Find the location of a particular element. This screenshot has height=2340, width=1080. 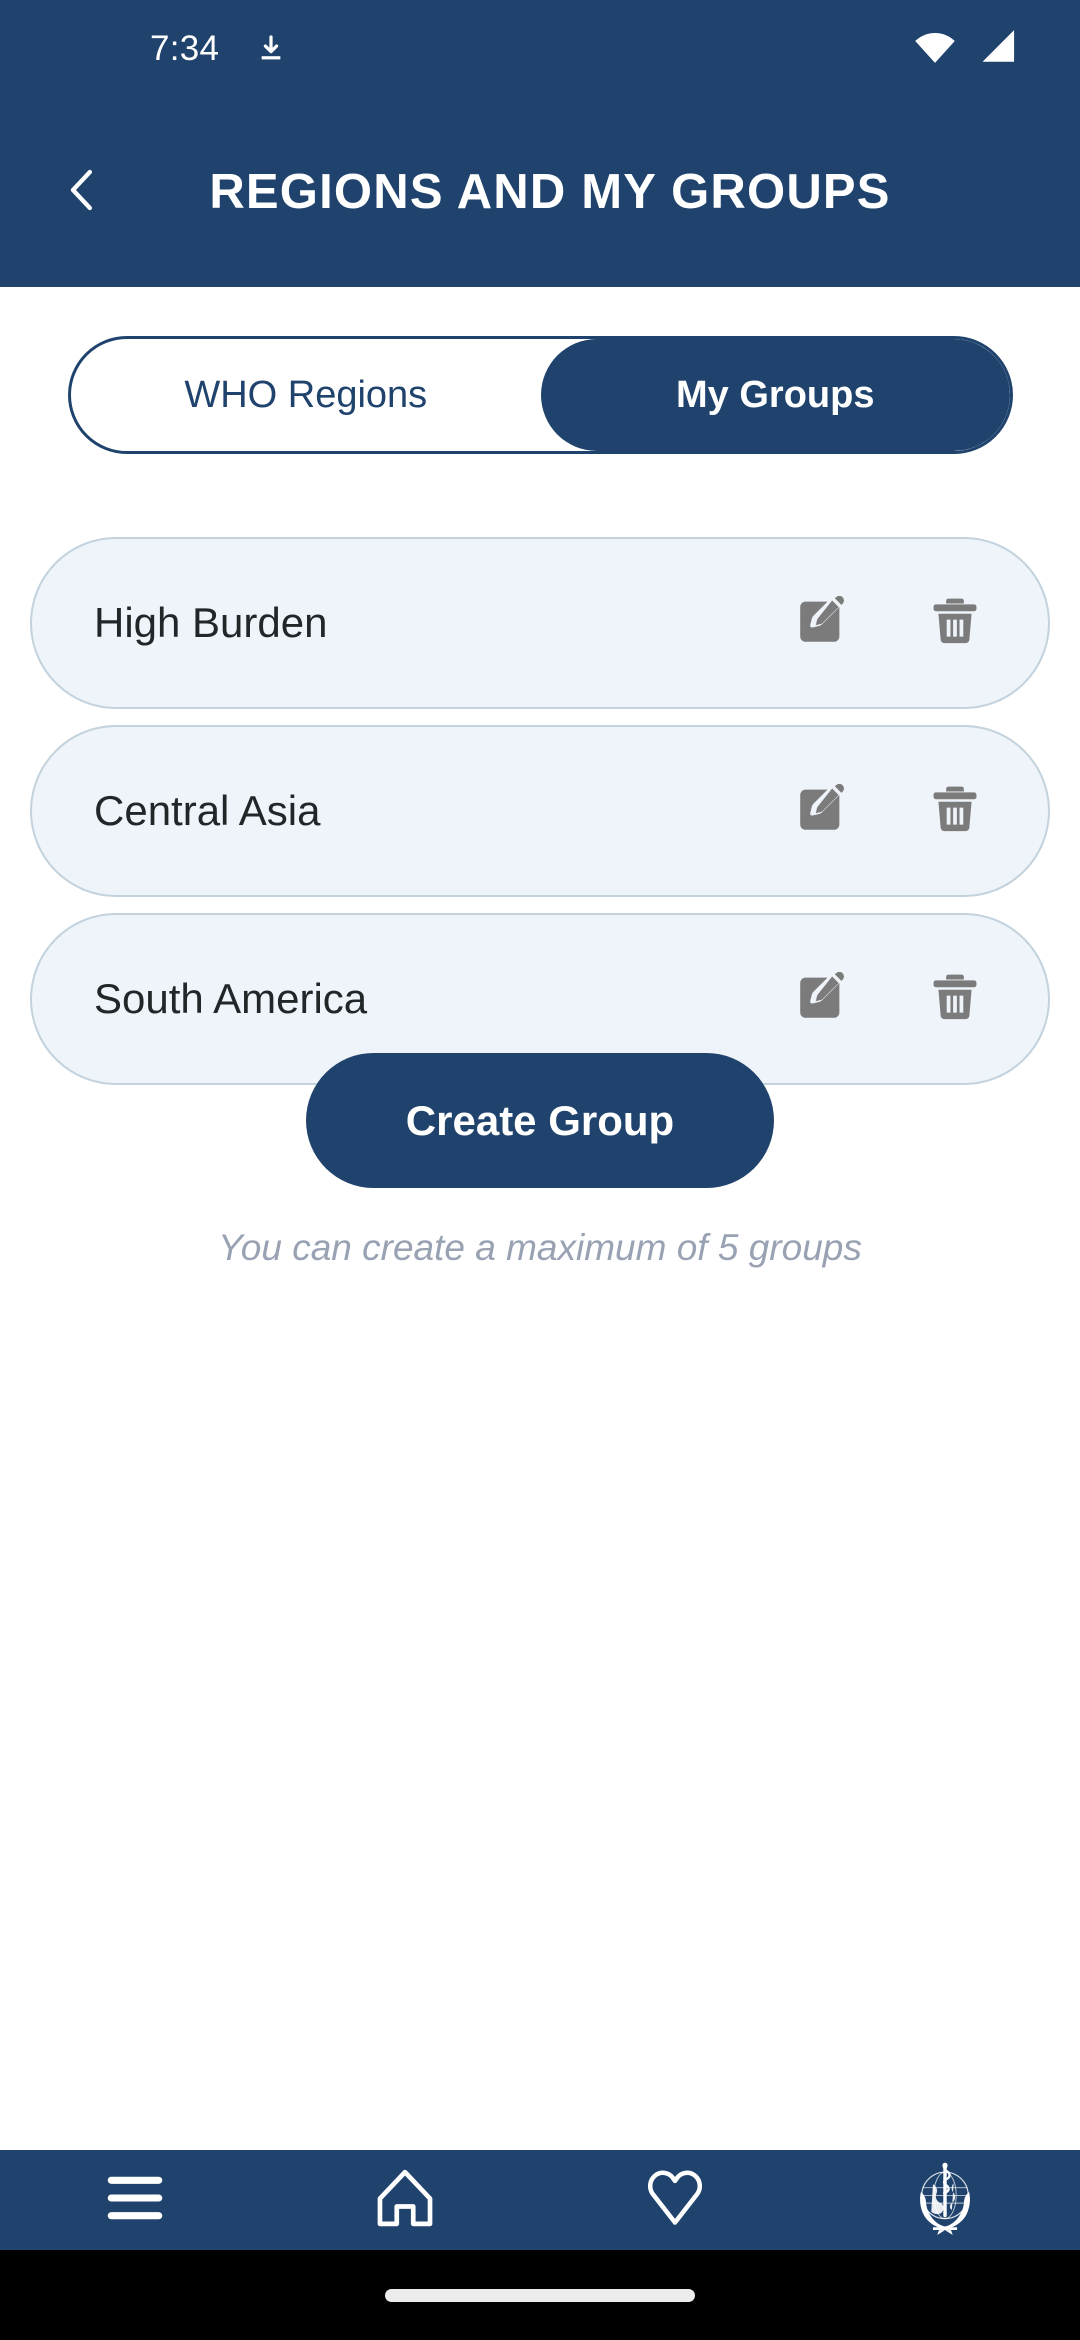

nav-menu-button is located at coordinates (135, 2200).